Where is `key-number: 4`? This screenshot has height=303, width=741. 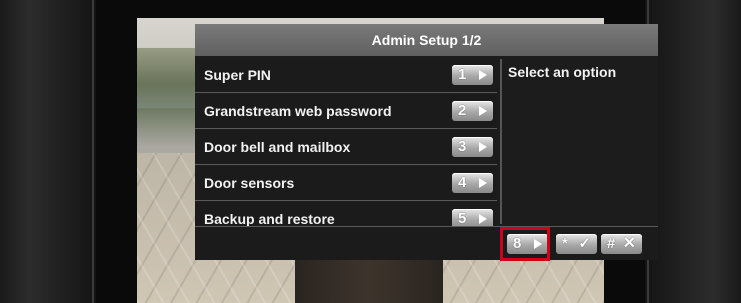 key-number: 4 is located at coordinates (462, 182).